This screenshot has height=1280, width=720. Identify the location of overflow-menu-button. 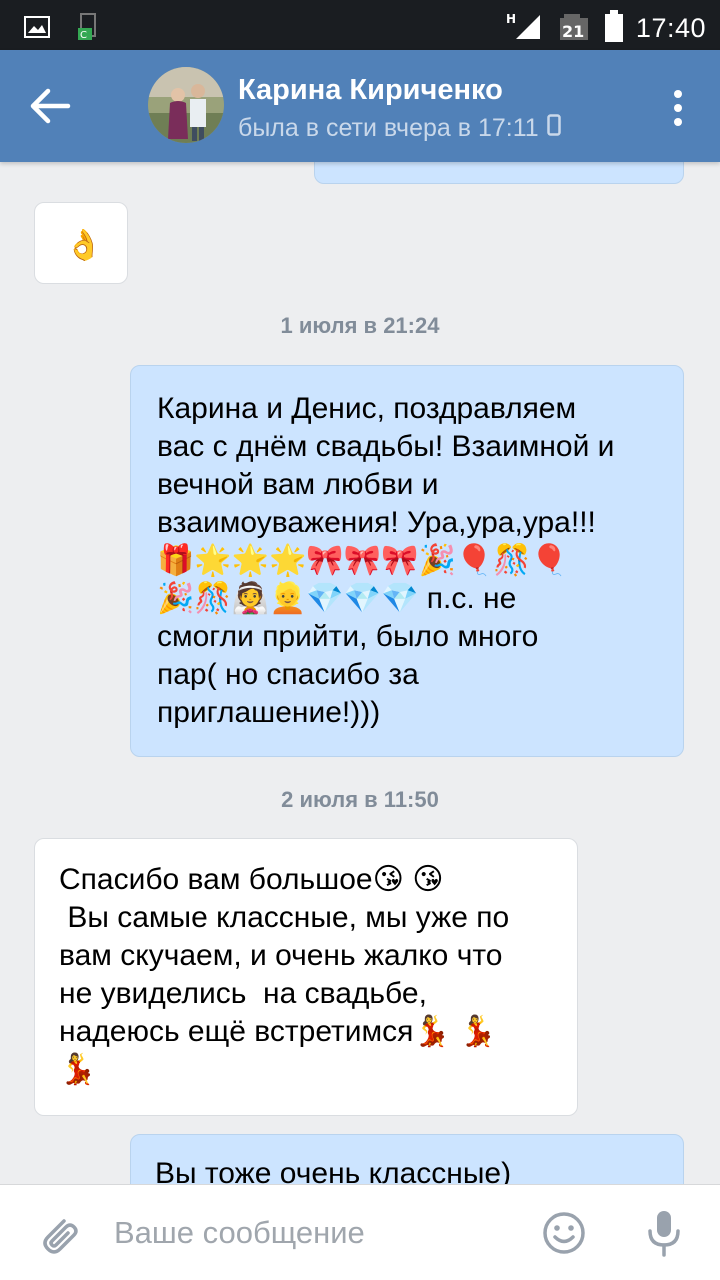
(678, 108).